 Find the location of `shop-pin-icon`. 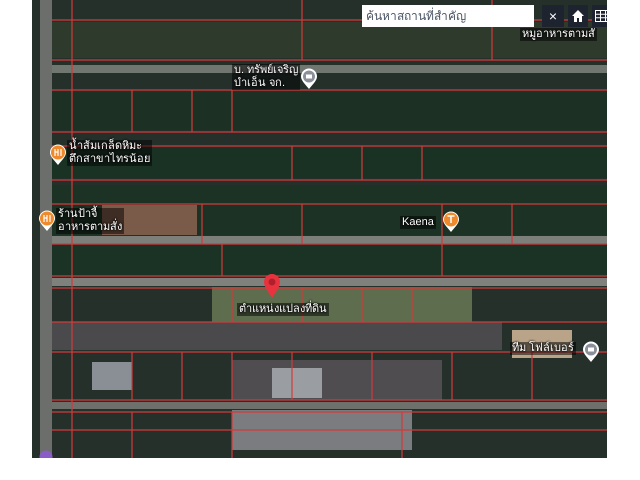

shop-pin-icon is located at coordinates (451, 222).